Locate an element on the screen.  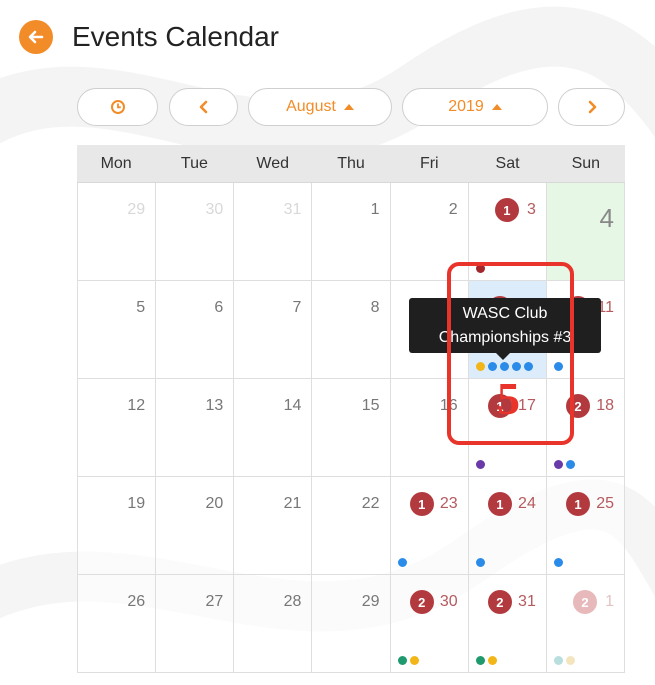
calendar-day-cell: 7 is located at coordinates (272, 329).